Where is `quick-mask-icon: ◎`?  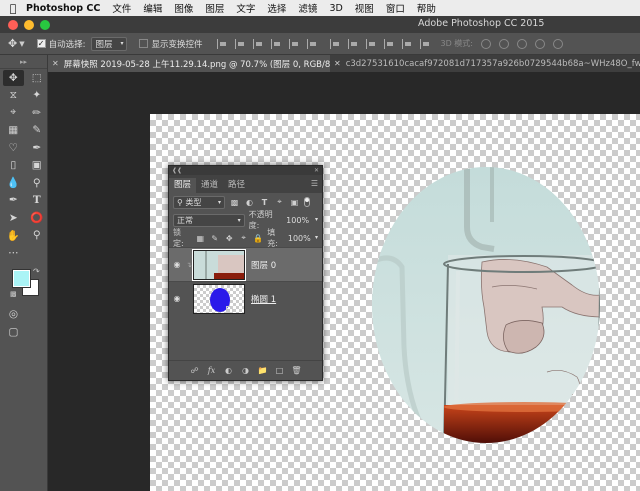 quick-mask-icon: ◎ is located at coordinates (13, 314).